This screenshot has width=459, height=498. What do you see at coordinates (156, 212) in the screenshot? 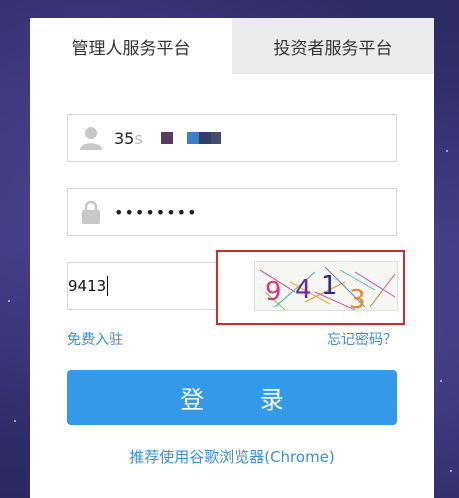
I see `password-value: ••••••••` at bounding box center [156, 212].